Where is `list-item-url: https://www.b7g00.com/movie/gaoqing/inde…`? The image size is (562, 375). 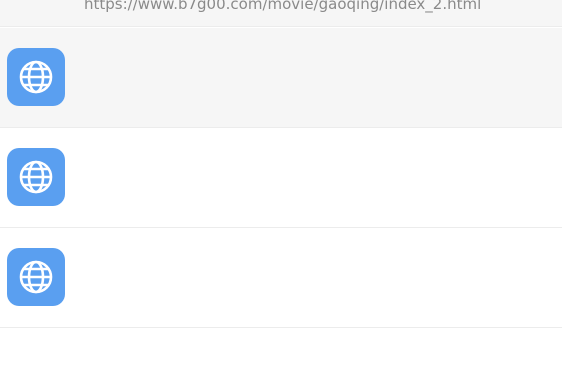 list-item-url: https://www.b7g00.com/movie/gaoqing/inde… is located at coordinates (283, 6).